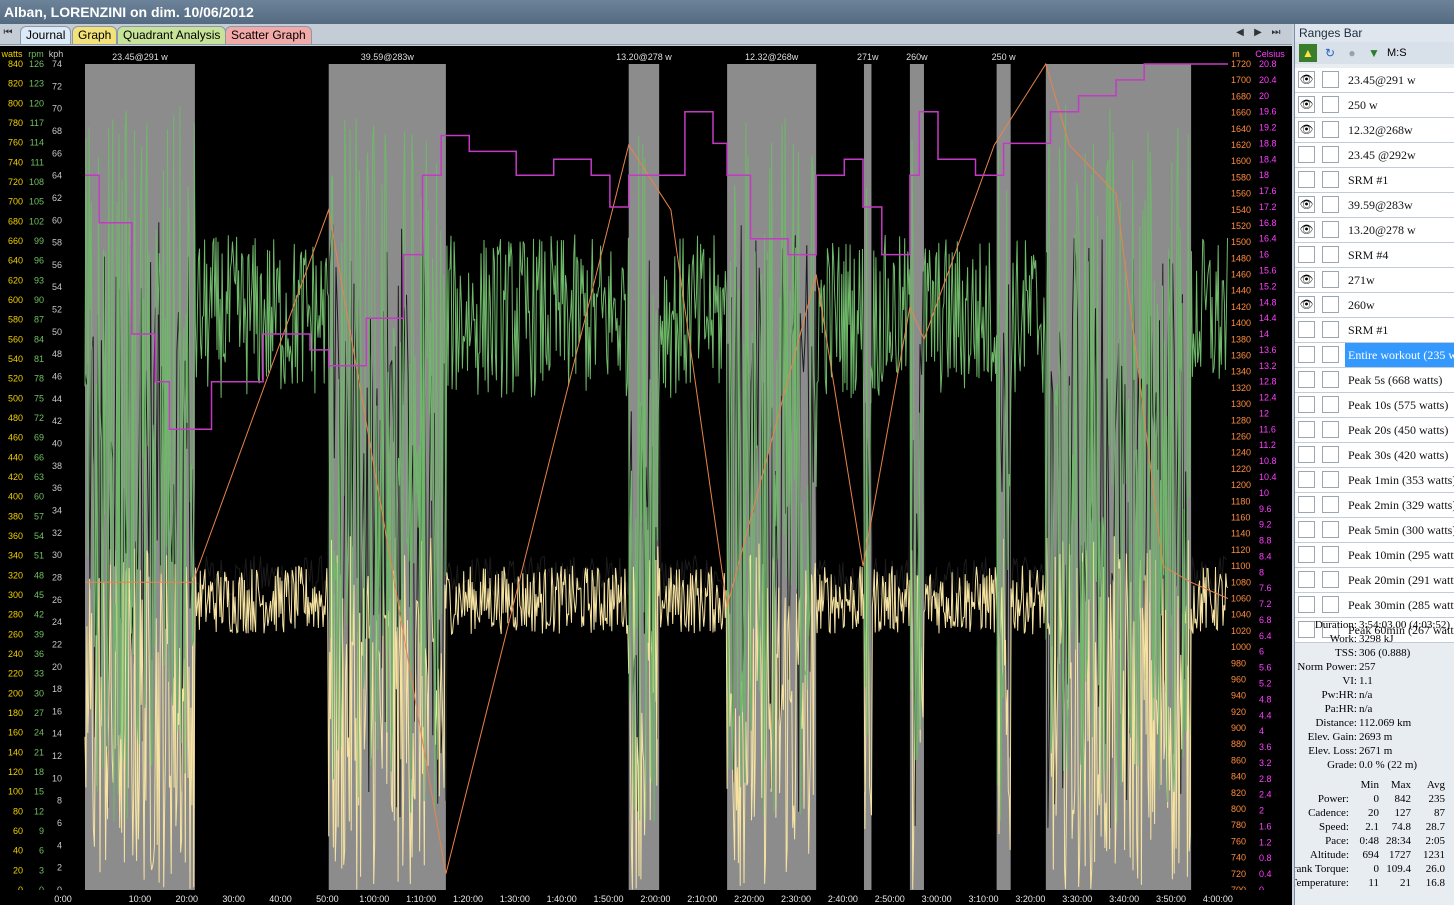  Describe the element at coordinates (268, 35) in the screenshot. I see `tab-scatter-graph: Scatter Graph` at that location.